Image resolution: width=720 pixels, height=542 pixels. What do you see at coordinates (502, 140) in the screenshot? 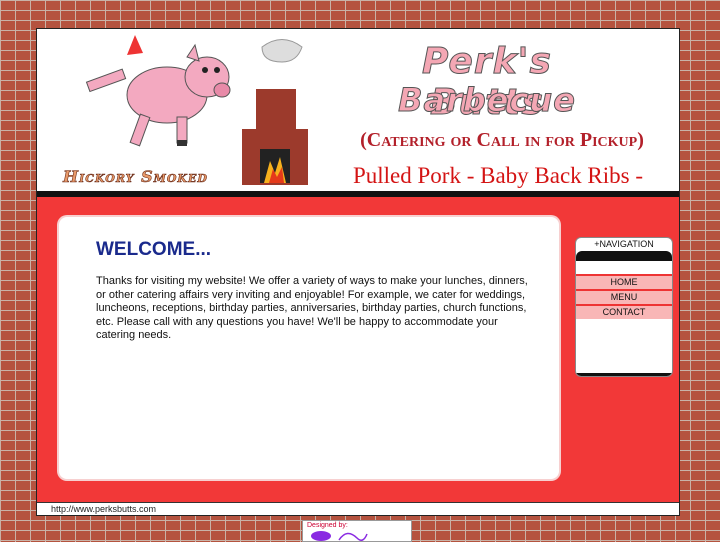
I see `catering-subtitle: (Catering or Call in for Pickup)` at bounding box center [502, 140].